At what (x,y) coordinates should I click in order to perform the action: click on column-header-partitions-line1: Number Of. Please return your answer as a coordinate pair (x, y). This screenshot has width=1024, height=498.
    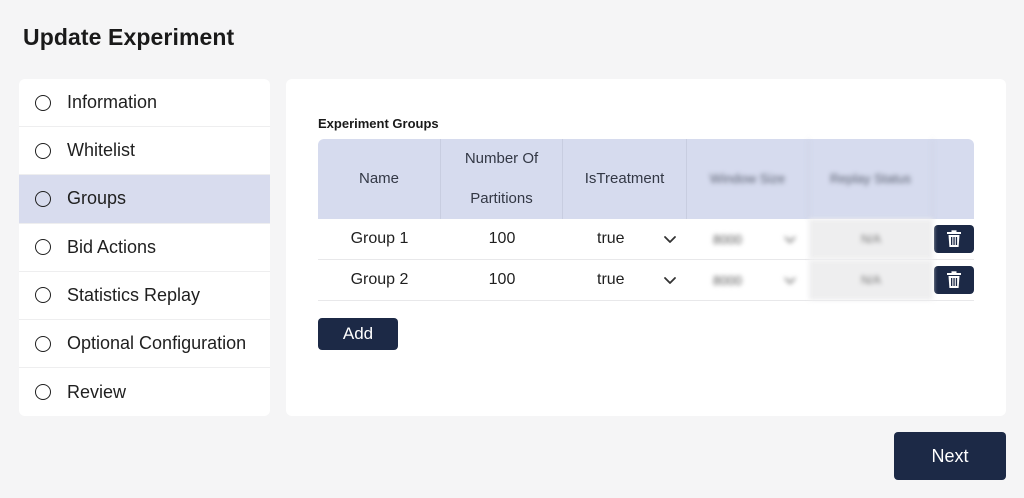
    Looking at the image, I should click on (501, 158).